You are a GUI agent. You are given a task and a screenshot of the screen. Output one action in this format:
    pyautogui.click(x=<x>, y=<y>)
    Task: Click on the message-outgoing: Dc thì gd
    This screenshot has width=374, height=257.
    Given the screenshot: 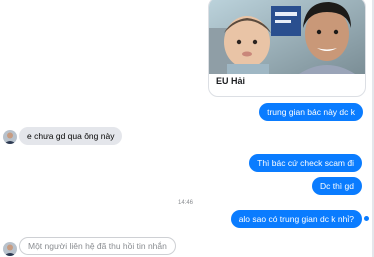 What is the action you would take?
    pyautogui.click(x=336, y=186)
    